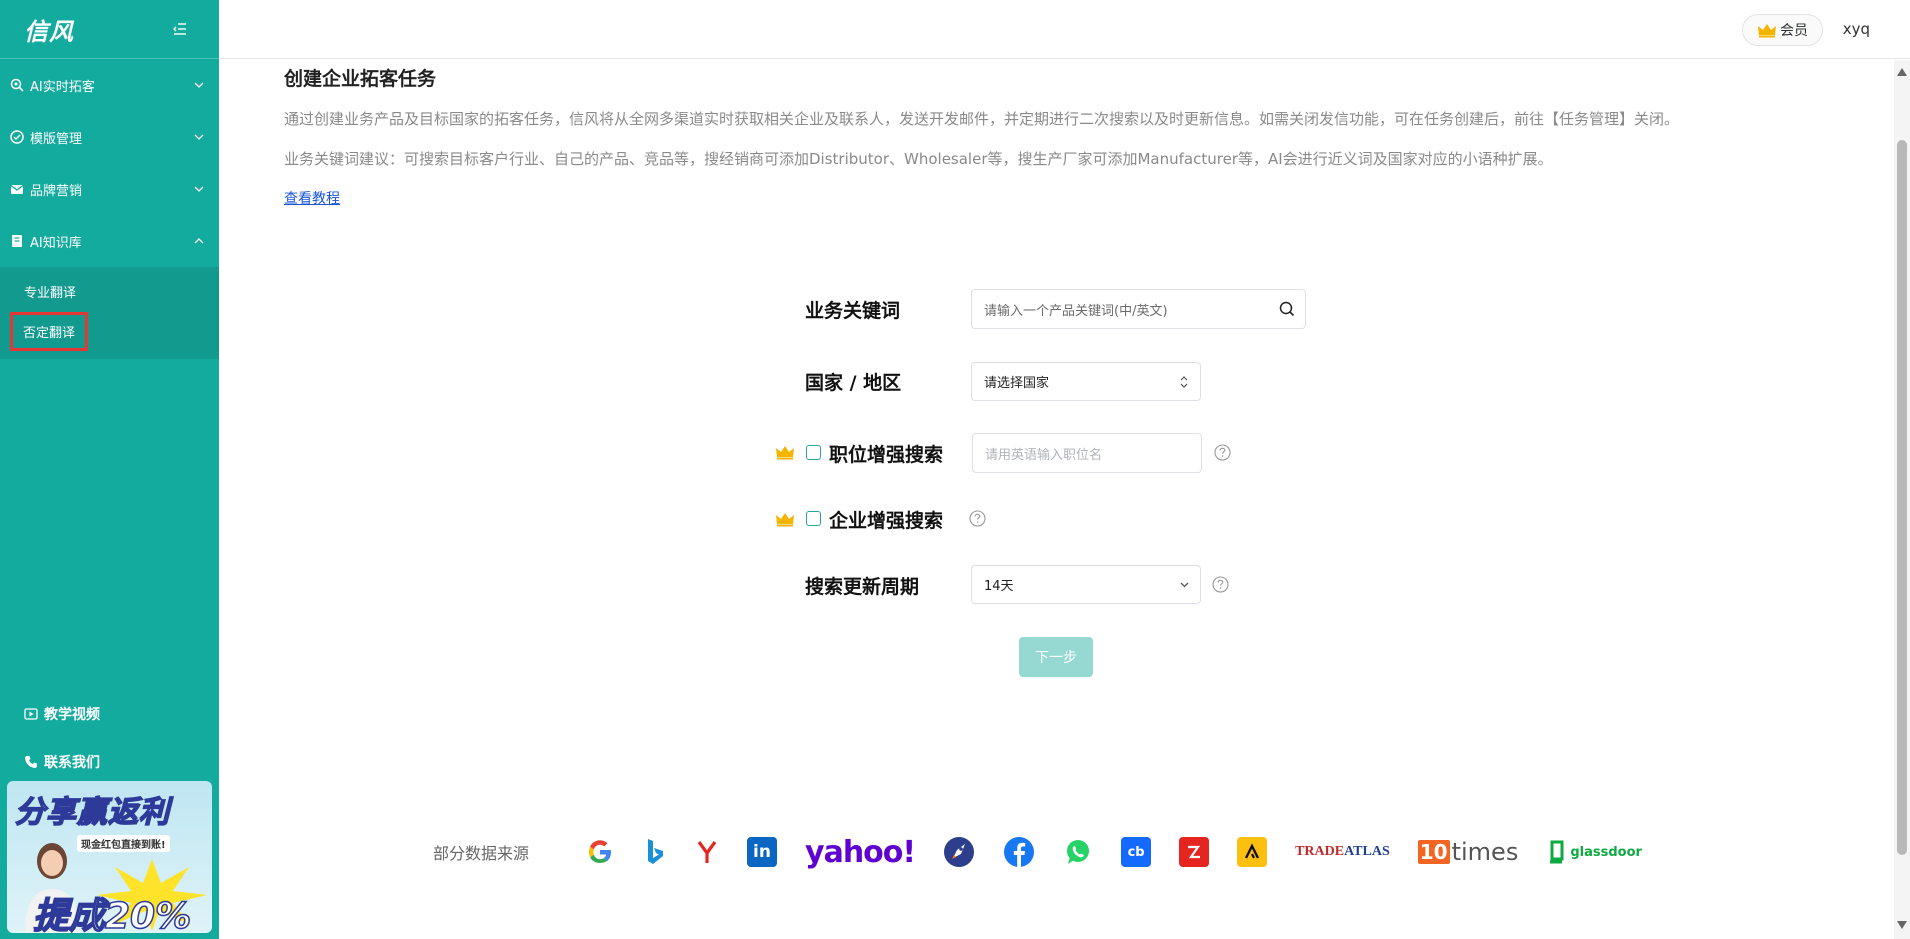  I want to click on menu-item-ai-prospecting: AI实时拓客, so click(109, 85).